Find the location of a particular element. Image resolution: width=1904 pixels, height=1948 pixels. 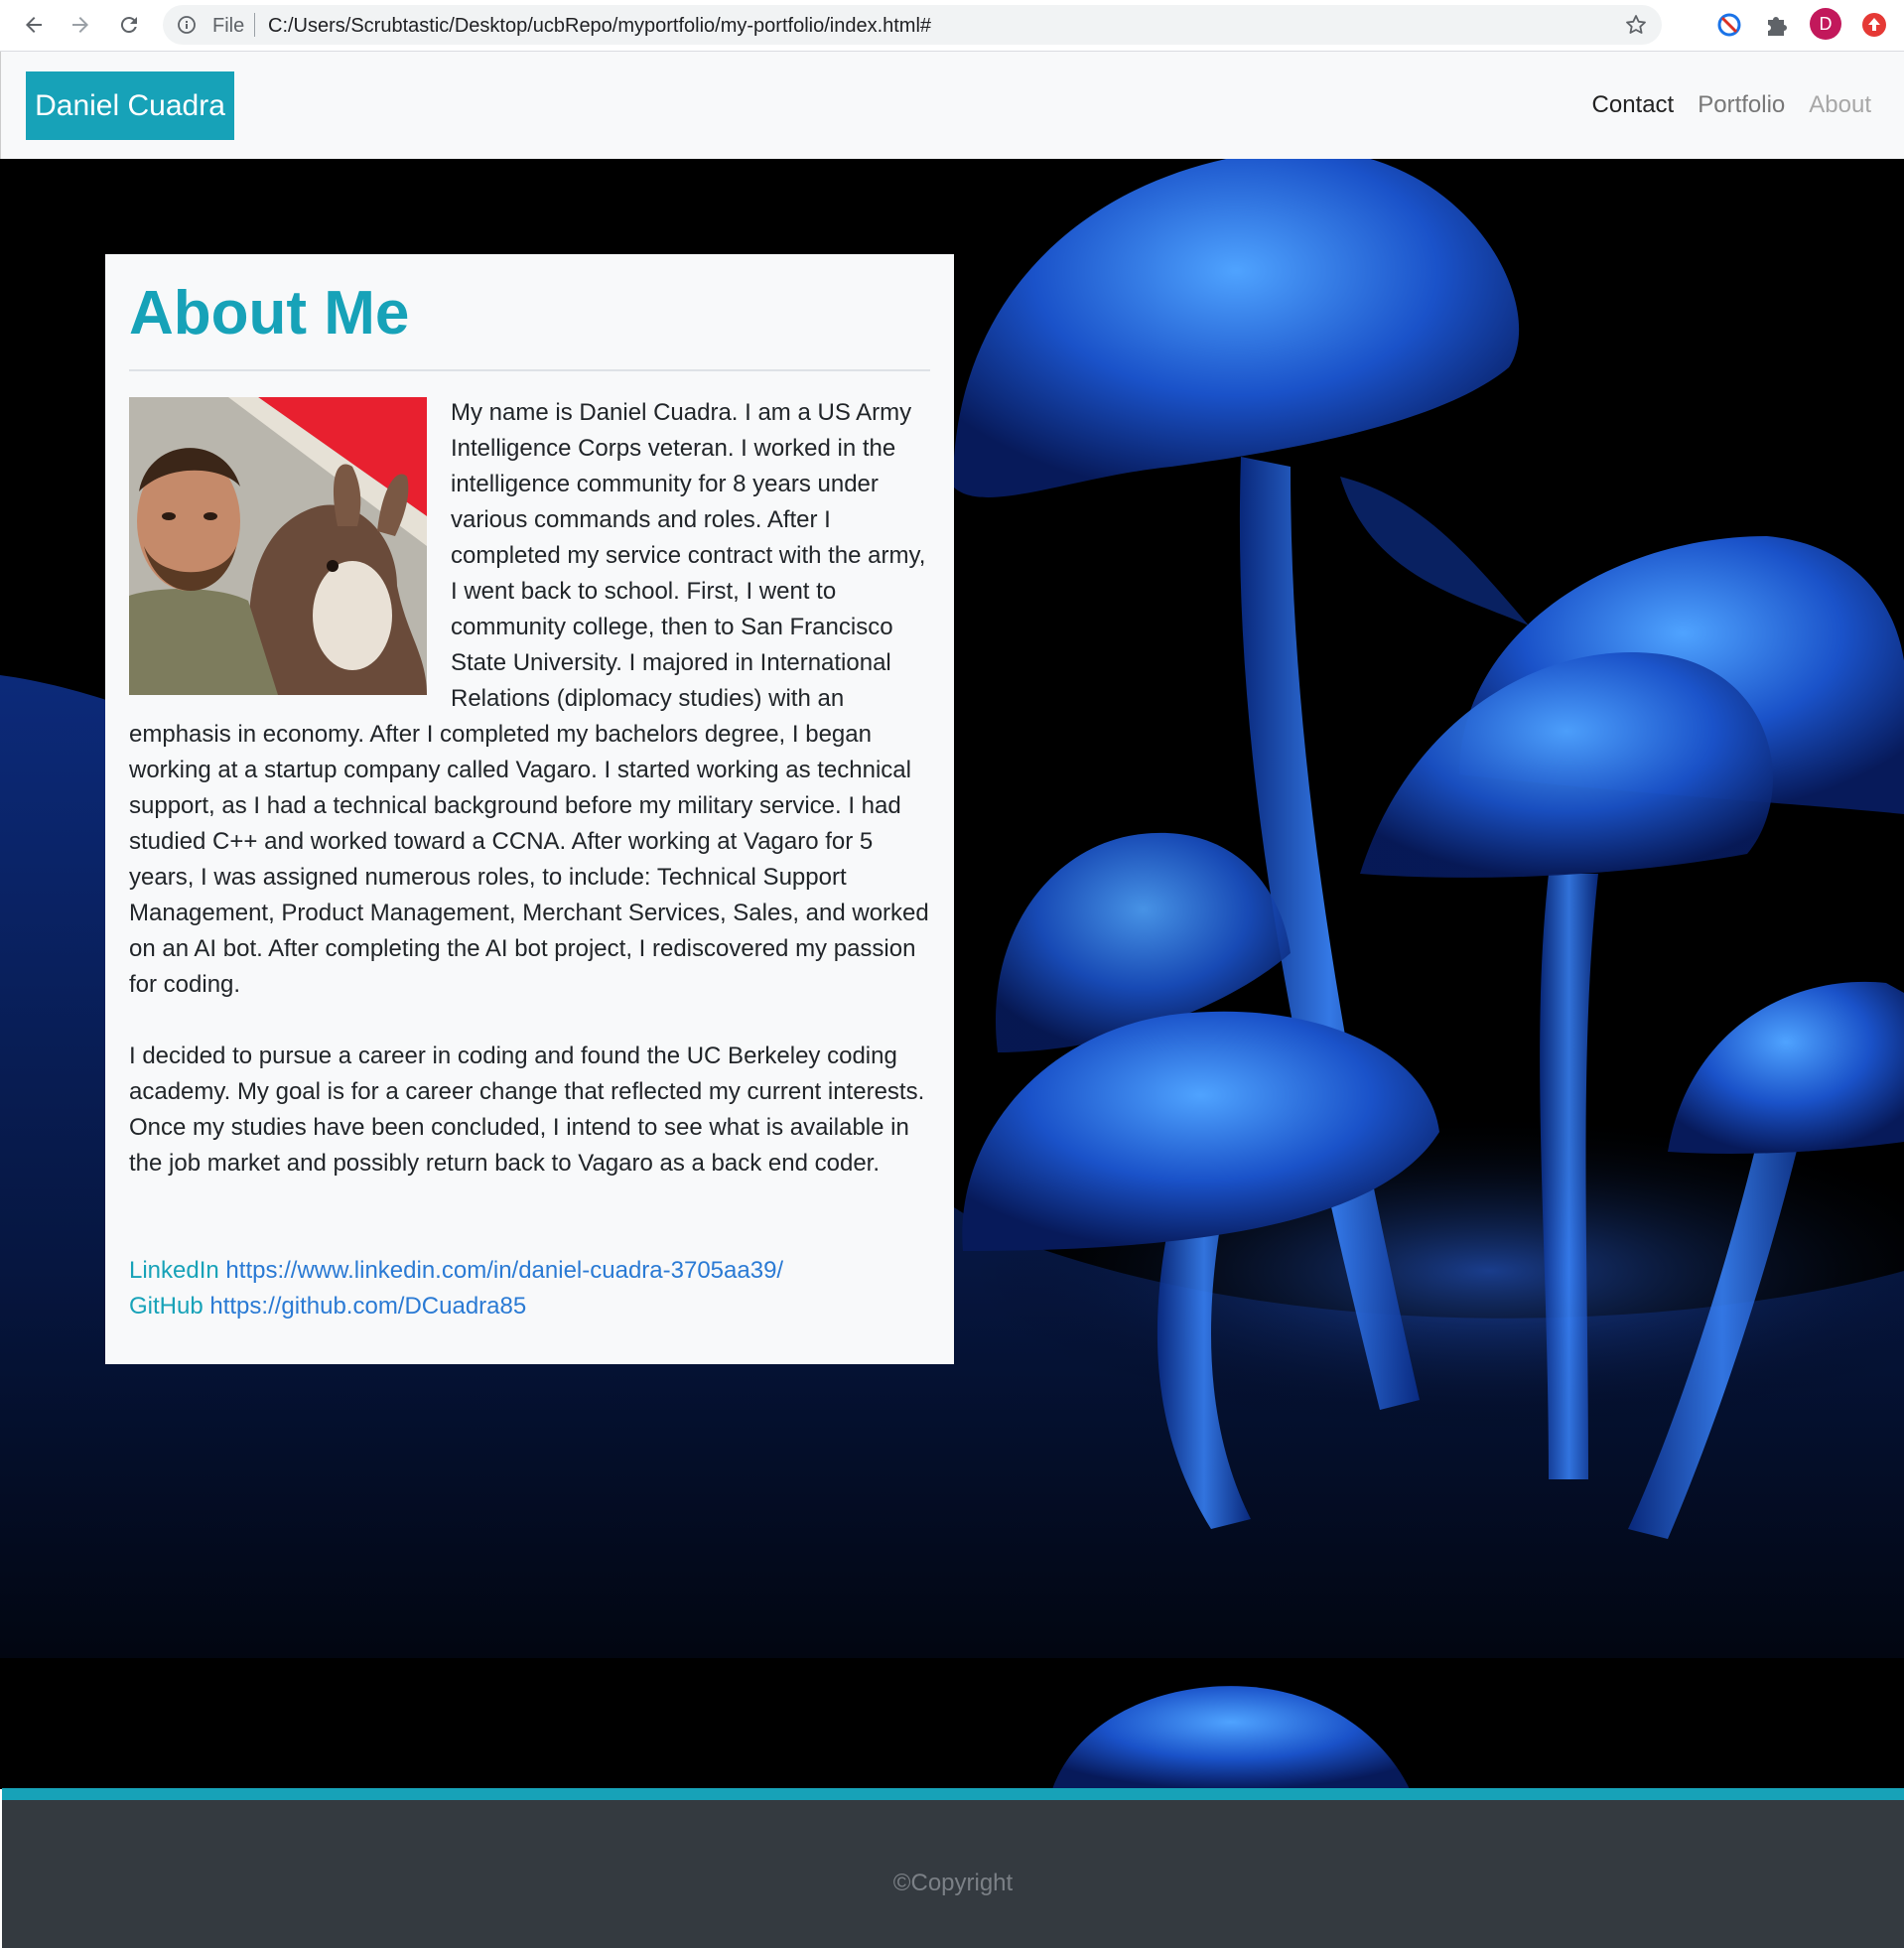

info-icon is located at coordinates (187, 25).